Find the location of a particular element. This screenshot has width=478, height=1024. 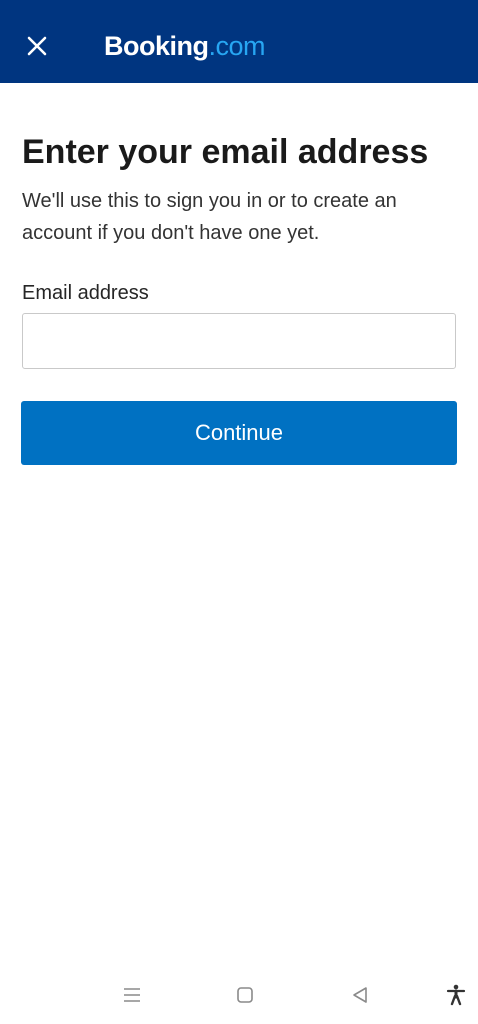

accessibility-icon is located at coordinates (456, 995).